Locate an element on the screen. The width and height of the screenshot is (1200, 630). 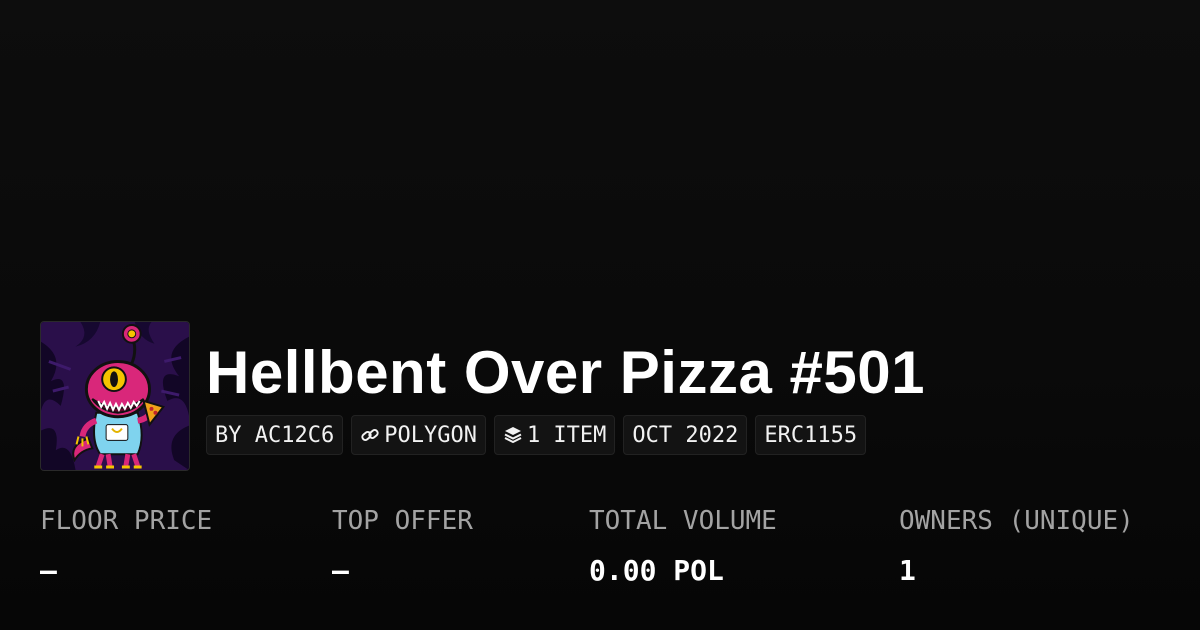
creator-label: BY AC12C6 is located at coordinates (275, 435).